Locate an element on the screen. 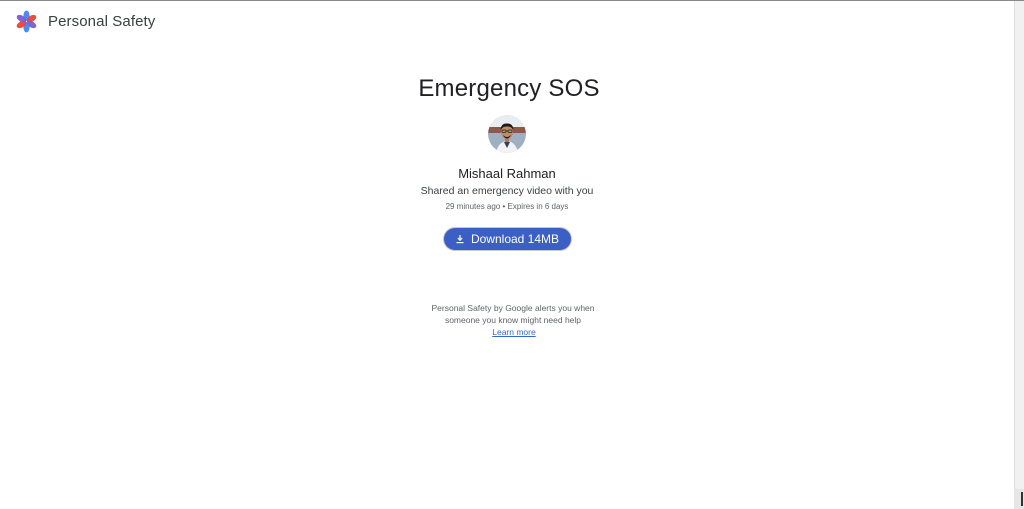 The height and width of the screenshot is (509, 1024). download-icon is located at coordinates (460, 239).